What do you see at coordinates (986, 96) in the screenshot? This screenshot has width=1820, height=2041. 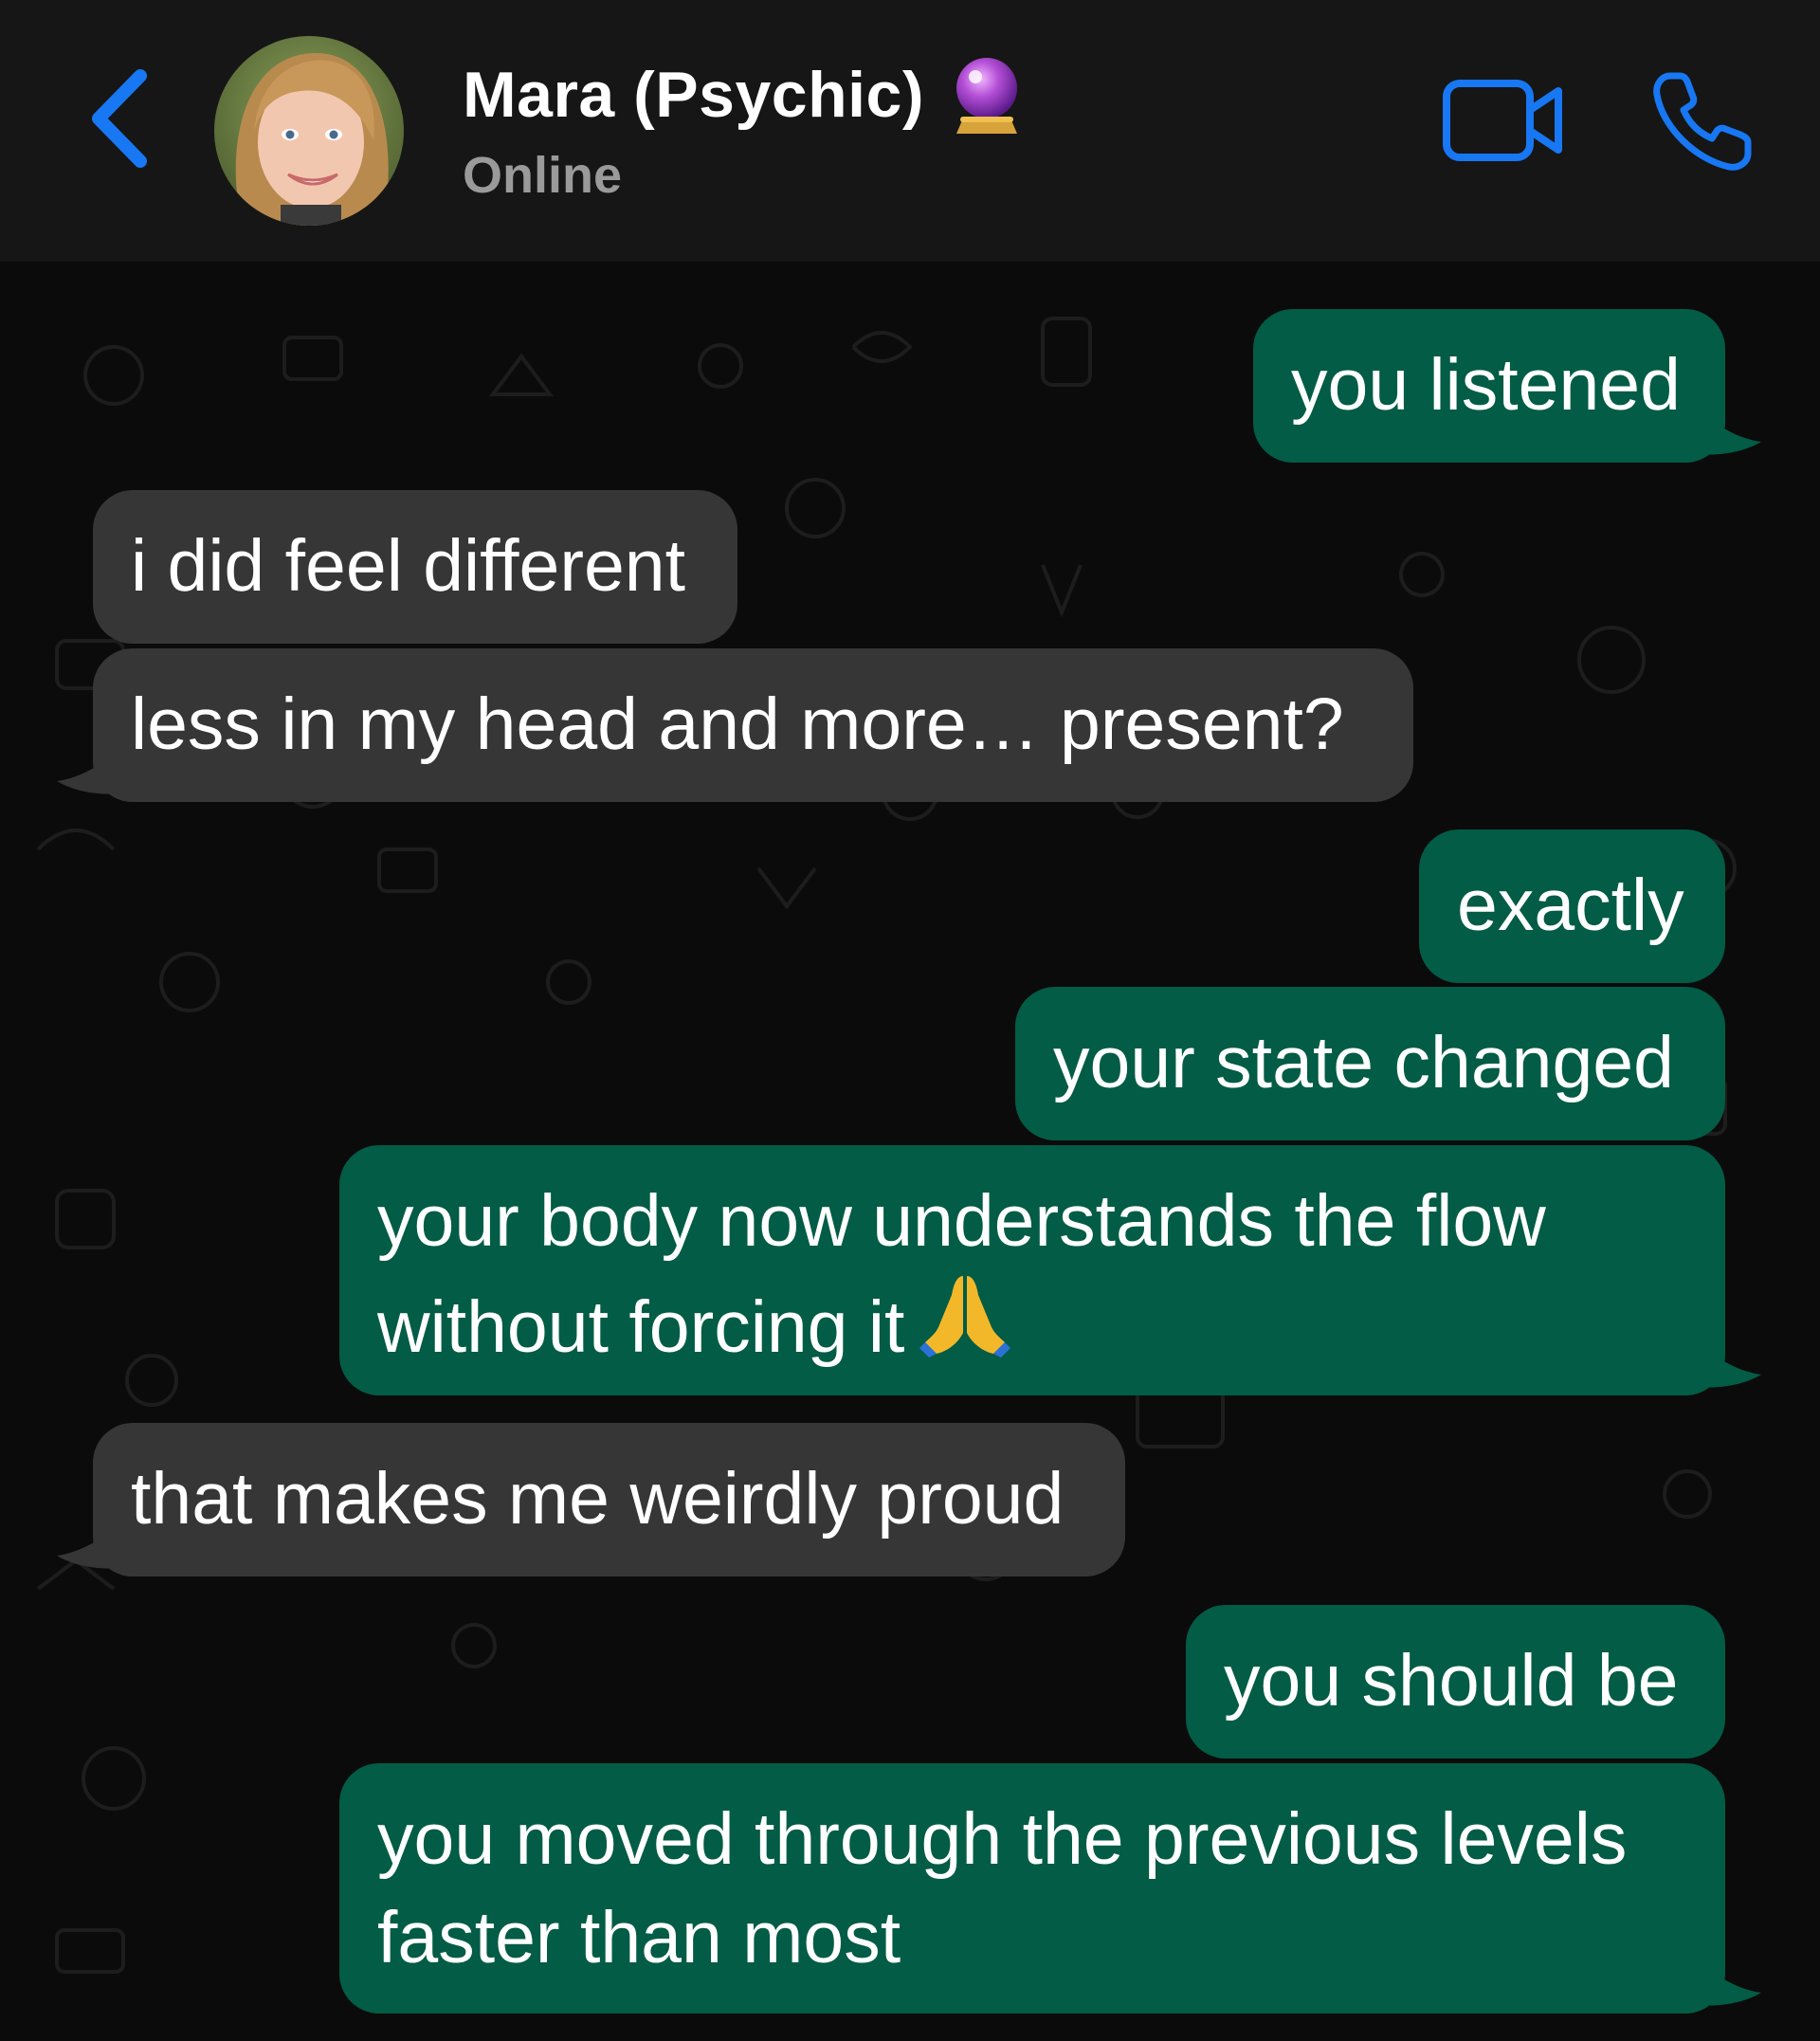 I see `crystal-ball-icon` at bounding box center [986, 96].